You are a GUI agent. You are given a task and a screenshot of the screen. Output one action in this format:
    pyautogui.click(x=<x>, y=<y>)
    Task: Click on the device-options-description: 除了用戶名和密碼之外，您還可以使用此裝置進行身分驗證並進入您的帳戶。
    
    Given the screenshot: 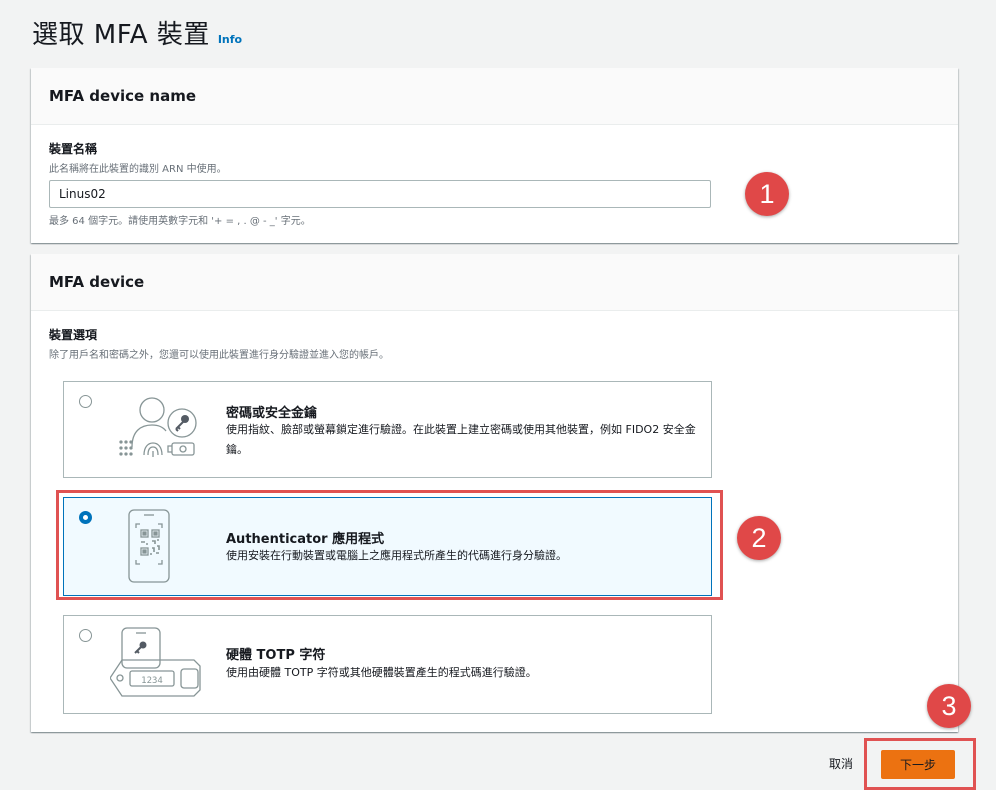 What is the action you would take?
    pyautogui.click(x=219, y=355)
    